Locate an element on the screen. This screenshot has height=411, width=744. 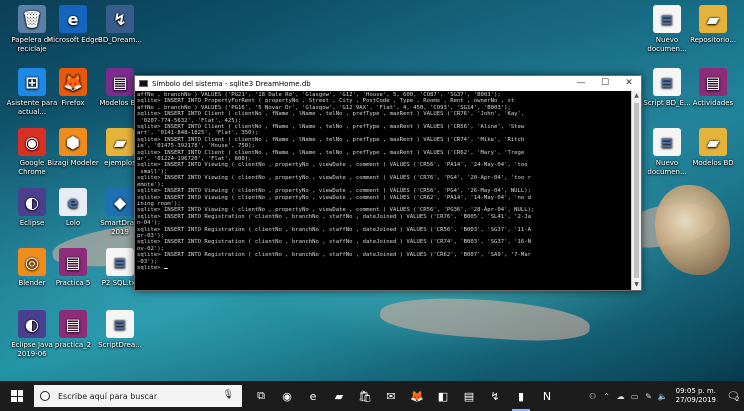
tray-icons: ⚇ ⌃ ☁ ▭ ✎ 🔈 is located at coordinates (628, 396).